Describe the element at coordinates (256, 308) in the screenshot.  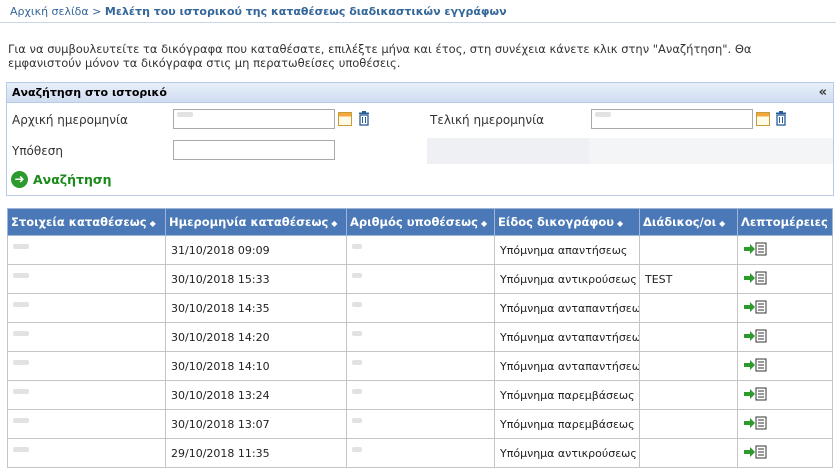
I see `filing-date-cell: 30/10/2018 14:35` at that location.